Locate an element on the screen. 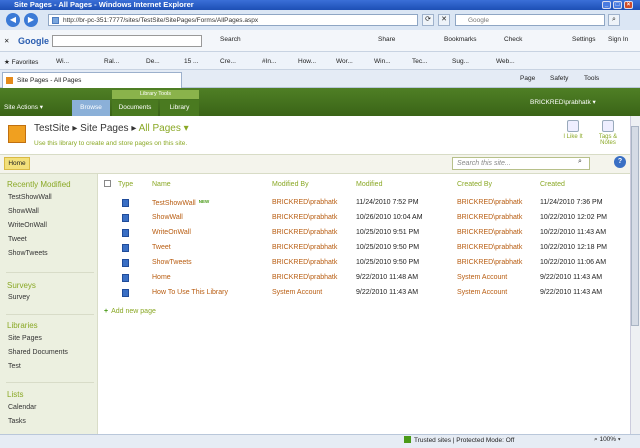 This screenshot has width=640, height=448. zoom-level: ⌕ 100% ▾ is located at coordinates (607, 440).